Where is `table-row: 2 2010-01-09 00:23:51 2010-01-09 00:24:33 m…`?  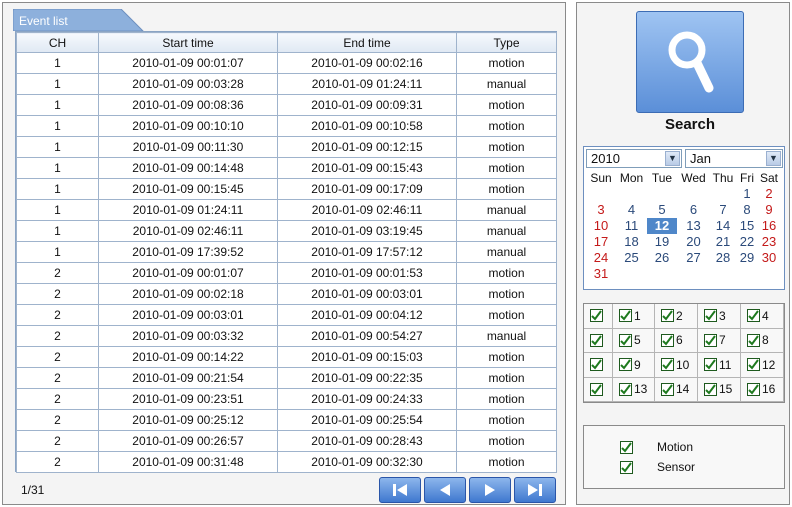 table-row: 2 2010-01-09 00:23:51 2010-01-09 00:24:33 m… is located at coordinates (286, 399).